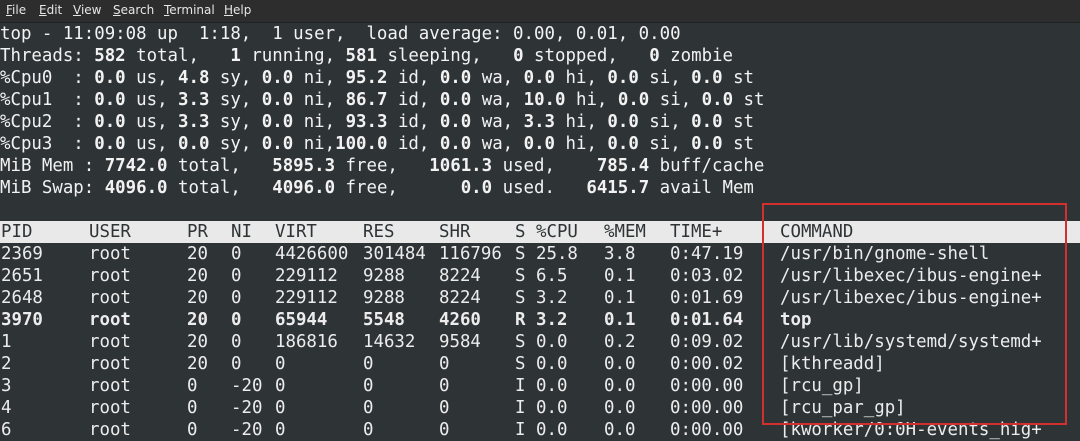 The width and height of the screenshot is (1080, 441). Describe the element at coordinates (552, 320) in the screenshot. I see `process-cpu-cell: 3.2` at that location.